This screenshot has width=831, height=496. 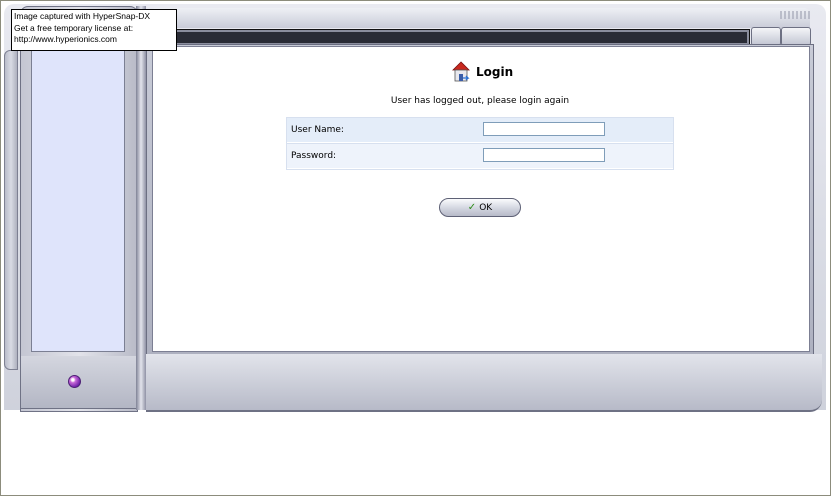 I want to click on password-label: Password:, so click(x=314, y=156).